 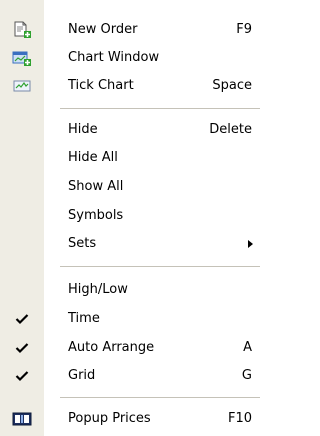 What do you see at coordinates (230, 129) in the screenshot?
I see `menu-item-shortcut: Delete` at bounding box center [230, 129].